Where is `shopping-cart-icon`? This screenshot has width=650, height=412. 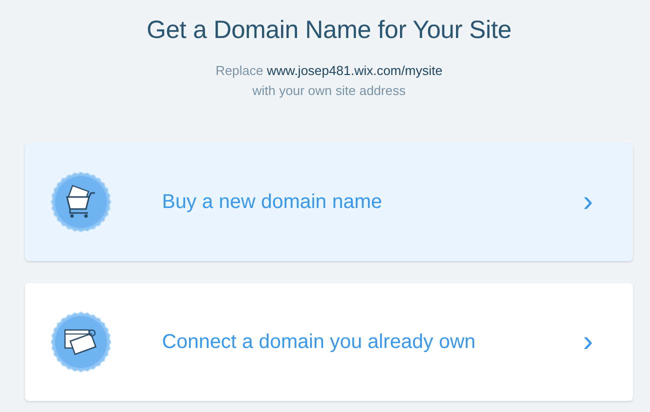
shopping-cart-icon is located at coordinates (81, 202).